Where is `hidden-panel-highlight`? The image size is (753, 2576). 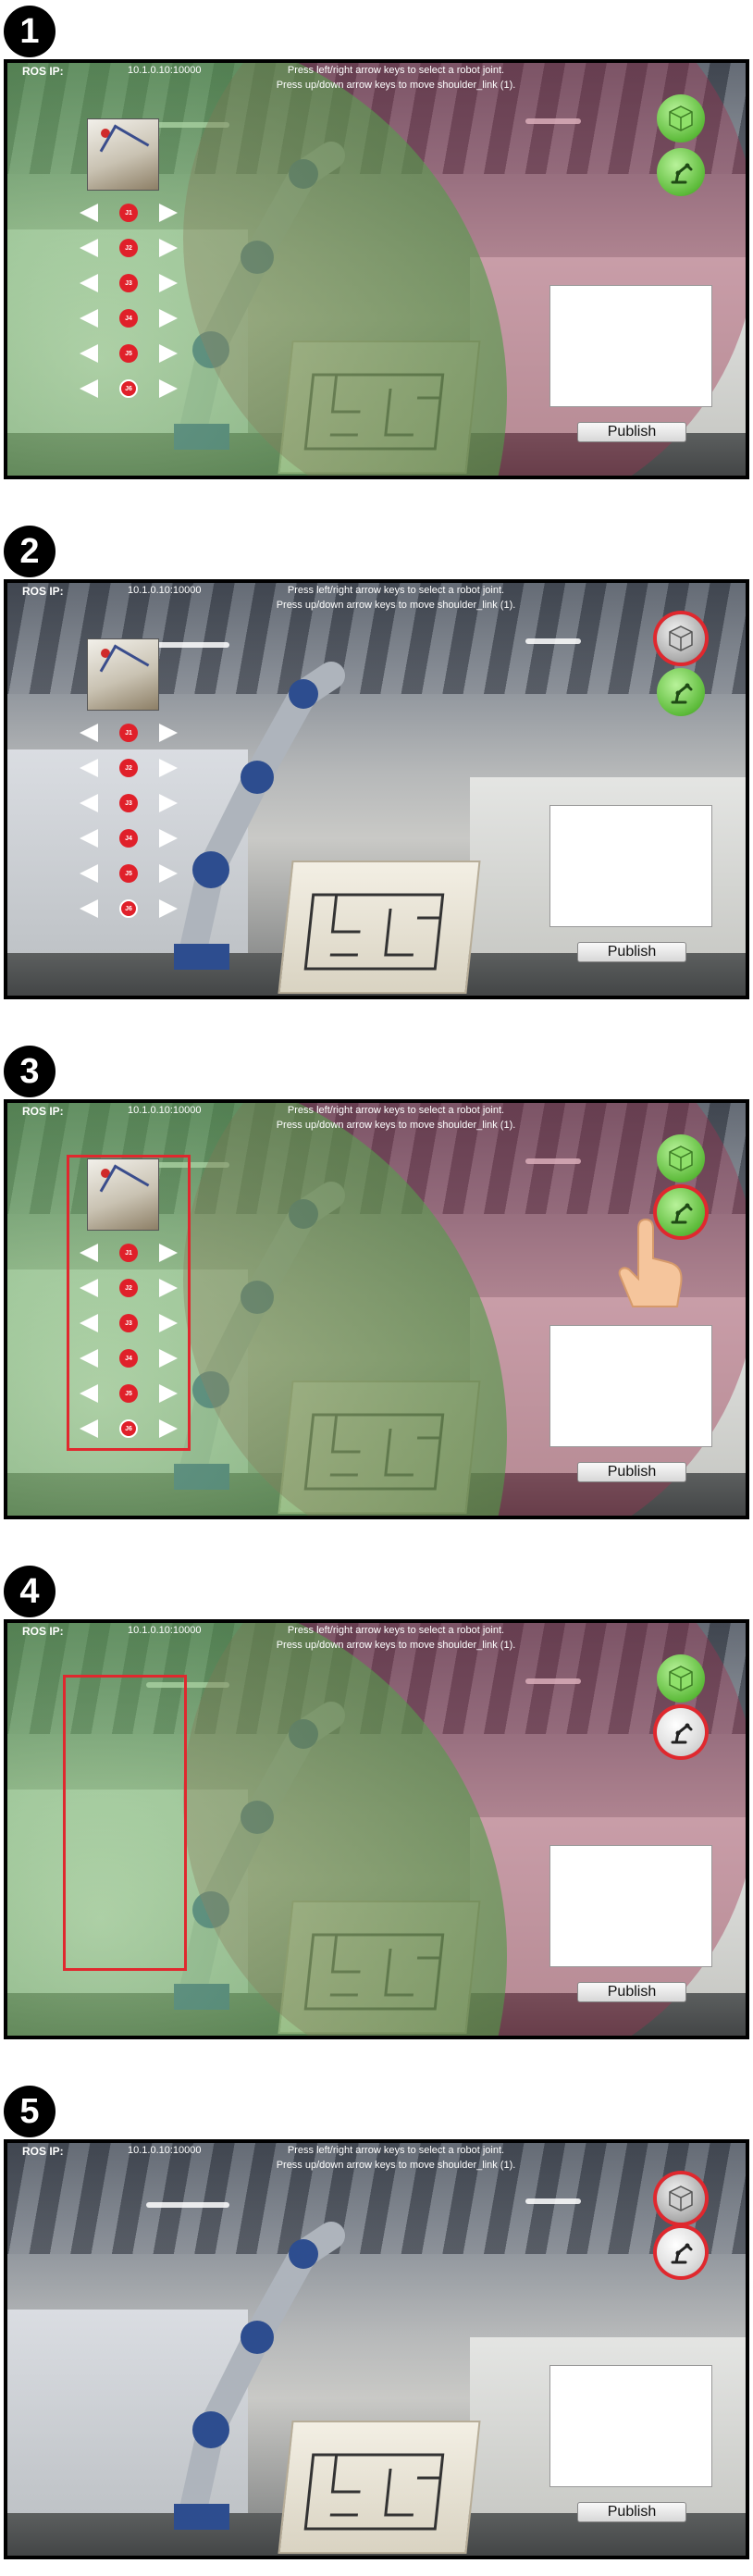
hidden-panel-highlight is located at coordinates (125, 1823).